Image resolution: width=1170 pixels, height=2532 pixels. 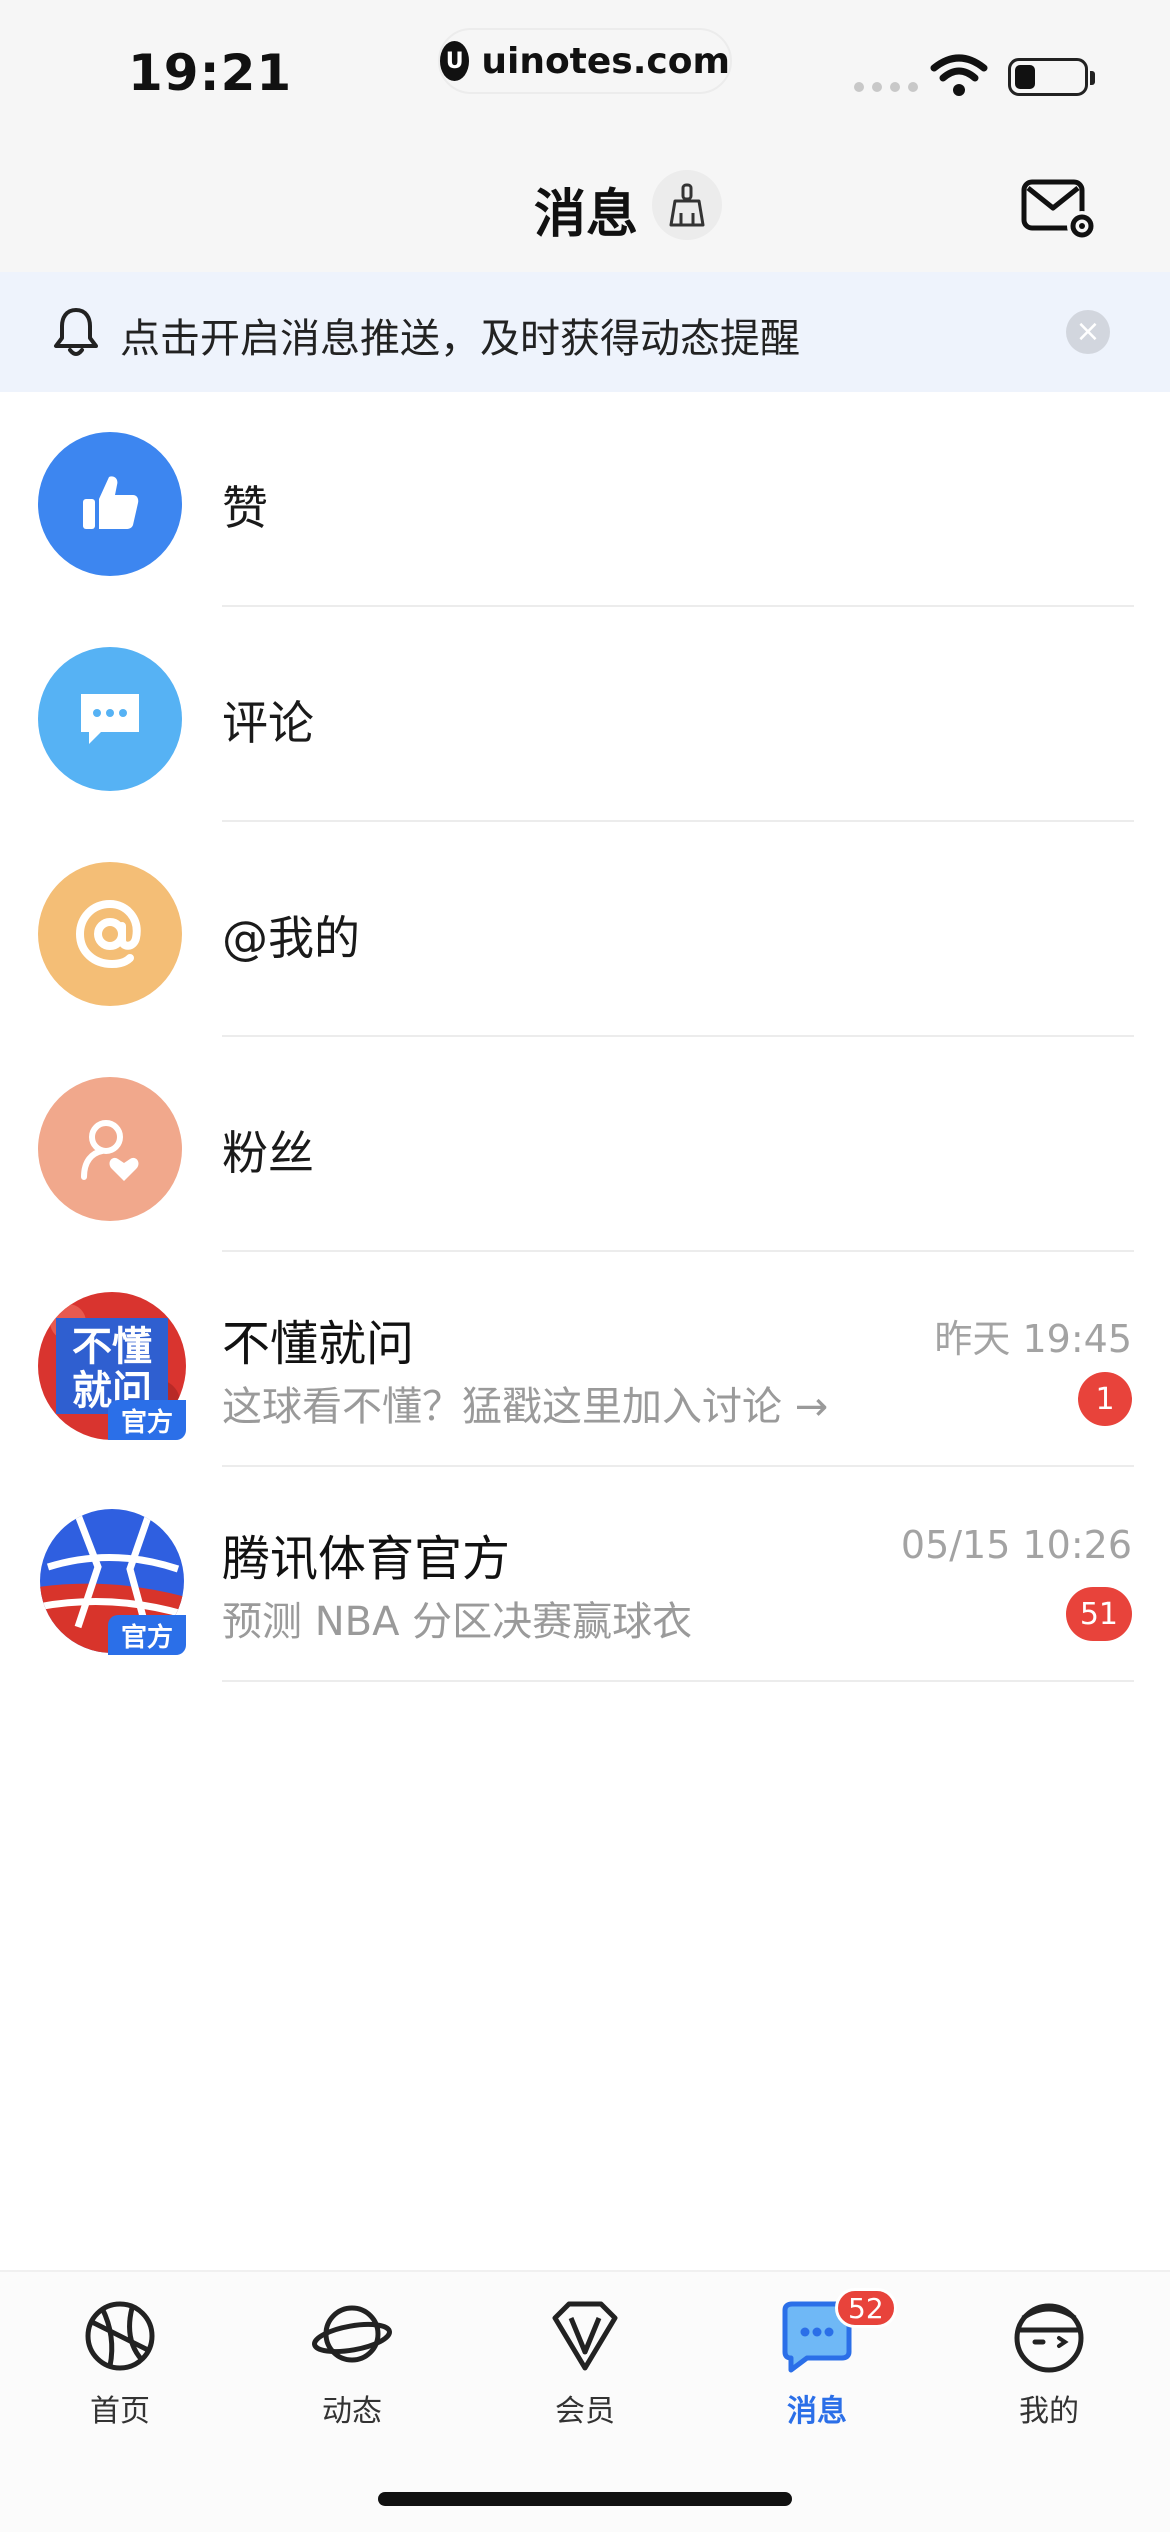 I want to click on push-notification-banner: 点击开启消息推送，及时获得动态提醒 ×, so click(x=585, y=332).